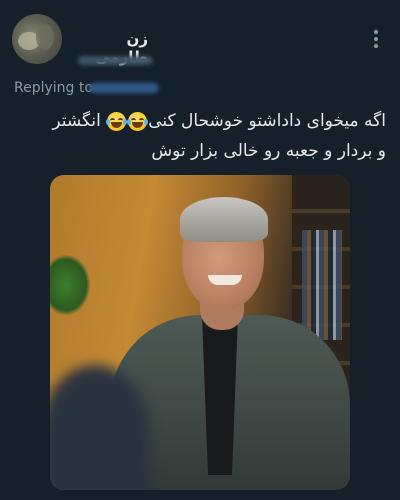 Image resolution: width=400 pixels, height=500 pixels. Describe the element at coordinates (267, 121) in the screenshot. I see `tweet-text-part: اگه میخوای داداشتو خوشحال کنی` at that location.